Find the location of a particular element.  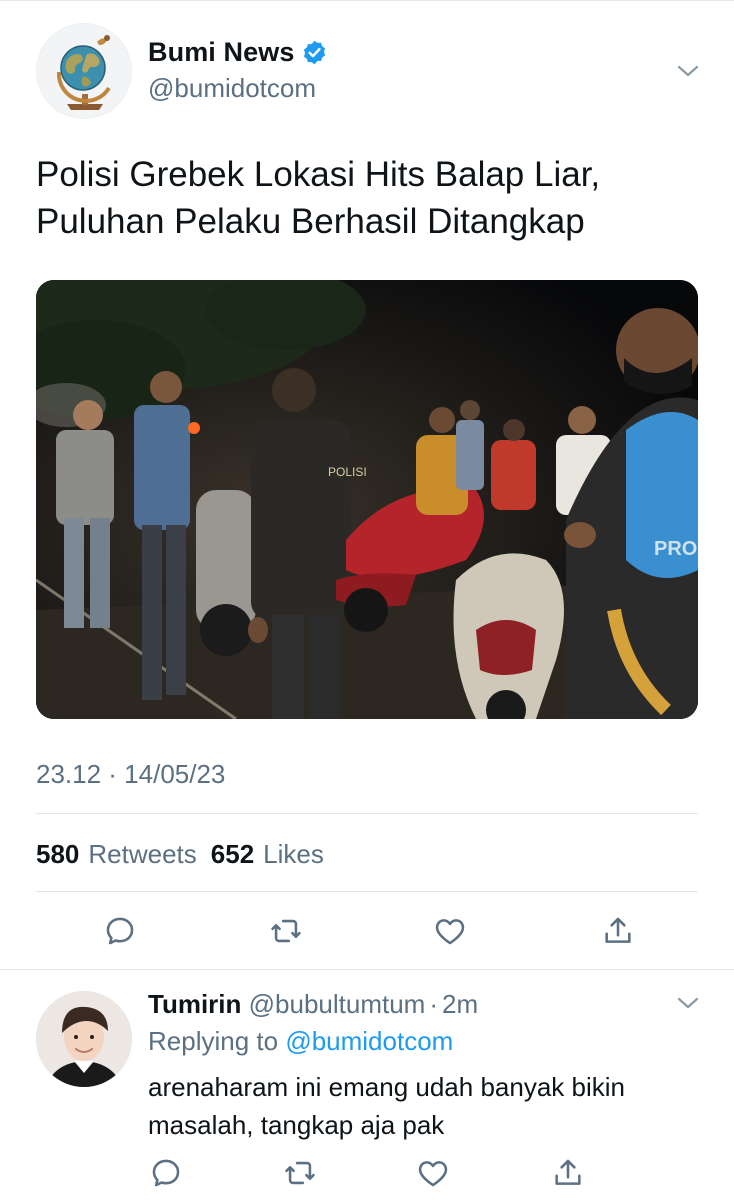

reply-retweet-button is located at coordinates (300, 1173).